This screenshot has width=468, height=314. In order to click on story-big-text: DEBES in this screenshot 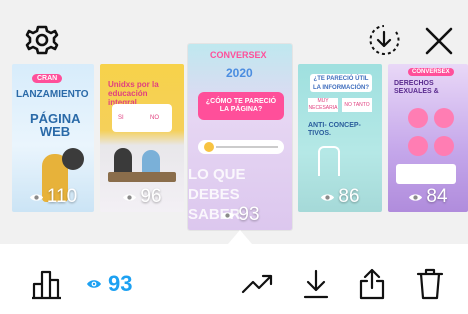, I will do `click(214, 194)`.